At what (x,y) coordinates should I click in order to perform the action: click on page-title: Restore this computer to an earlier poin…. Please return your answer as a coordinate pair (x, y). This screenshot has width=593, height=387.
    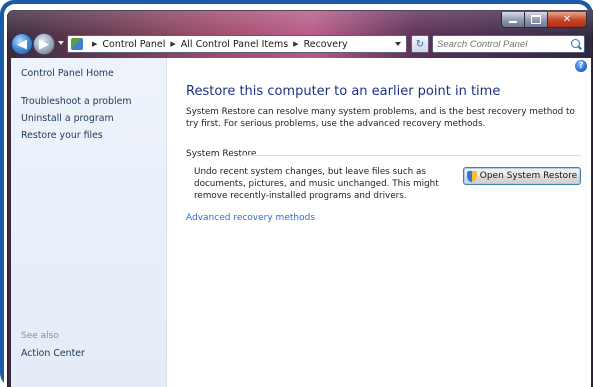
    Looking at the image, I should click on (343, 91).